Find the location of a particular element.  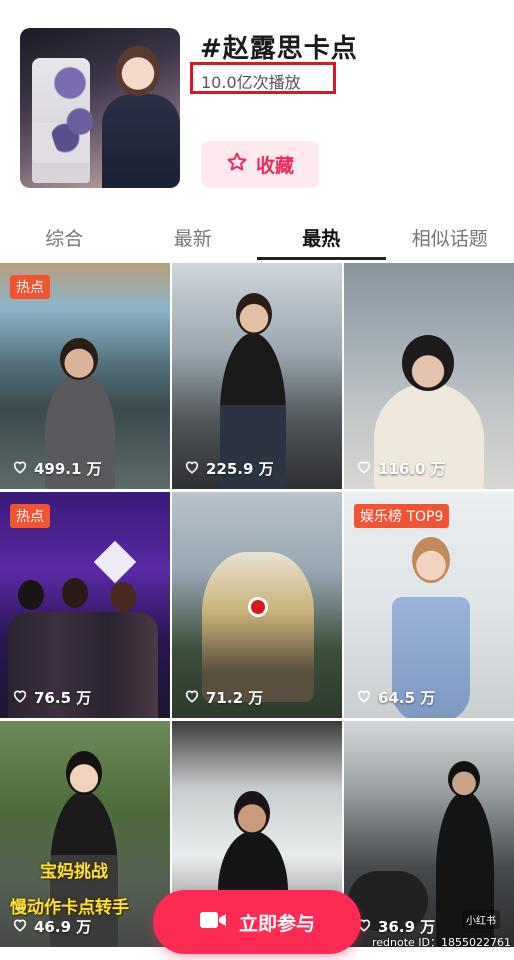

post-card: 71.2 万 is located at coordinates (257, 605).